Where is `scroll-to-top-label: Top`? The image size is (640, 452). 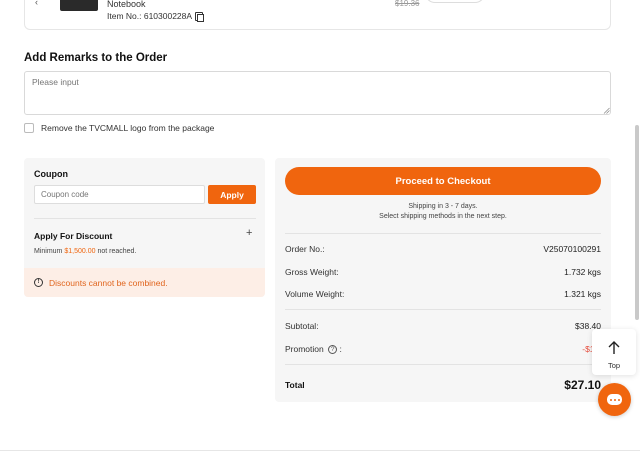 scroll-to-top-label: Top is located at coordinates (614, 365).